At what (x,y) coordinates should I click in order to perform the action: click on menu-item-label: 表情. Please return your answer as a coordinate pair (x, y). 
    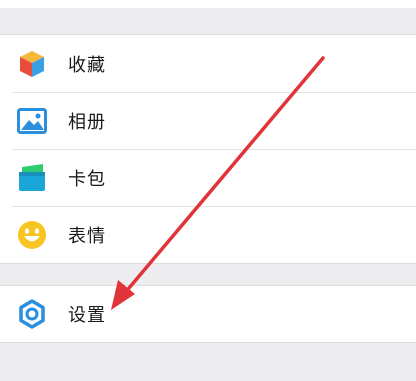
    Looking at the image, I should click on (87, 236).